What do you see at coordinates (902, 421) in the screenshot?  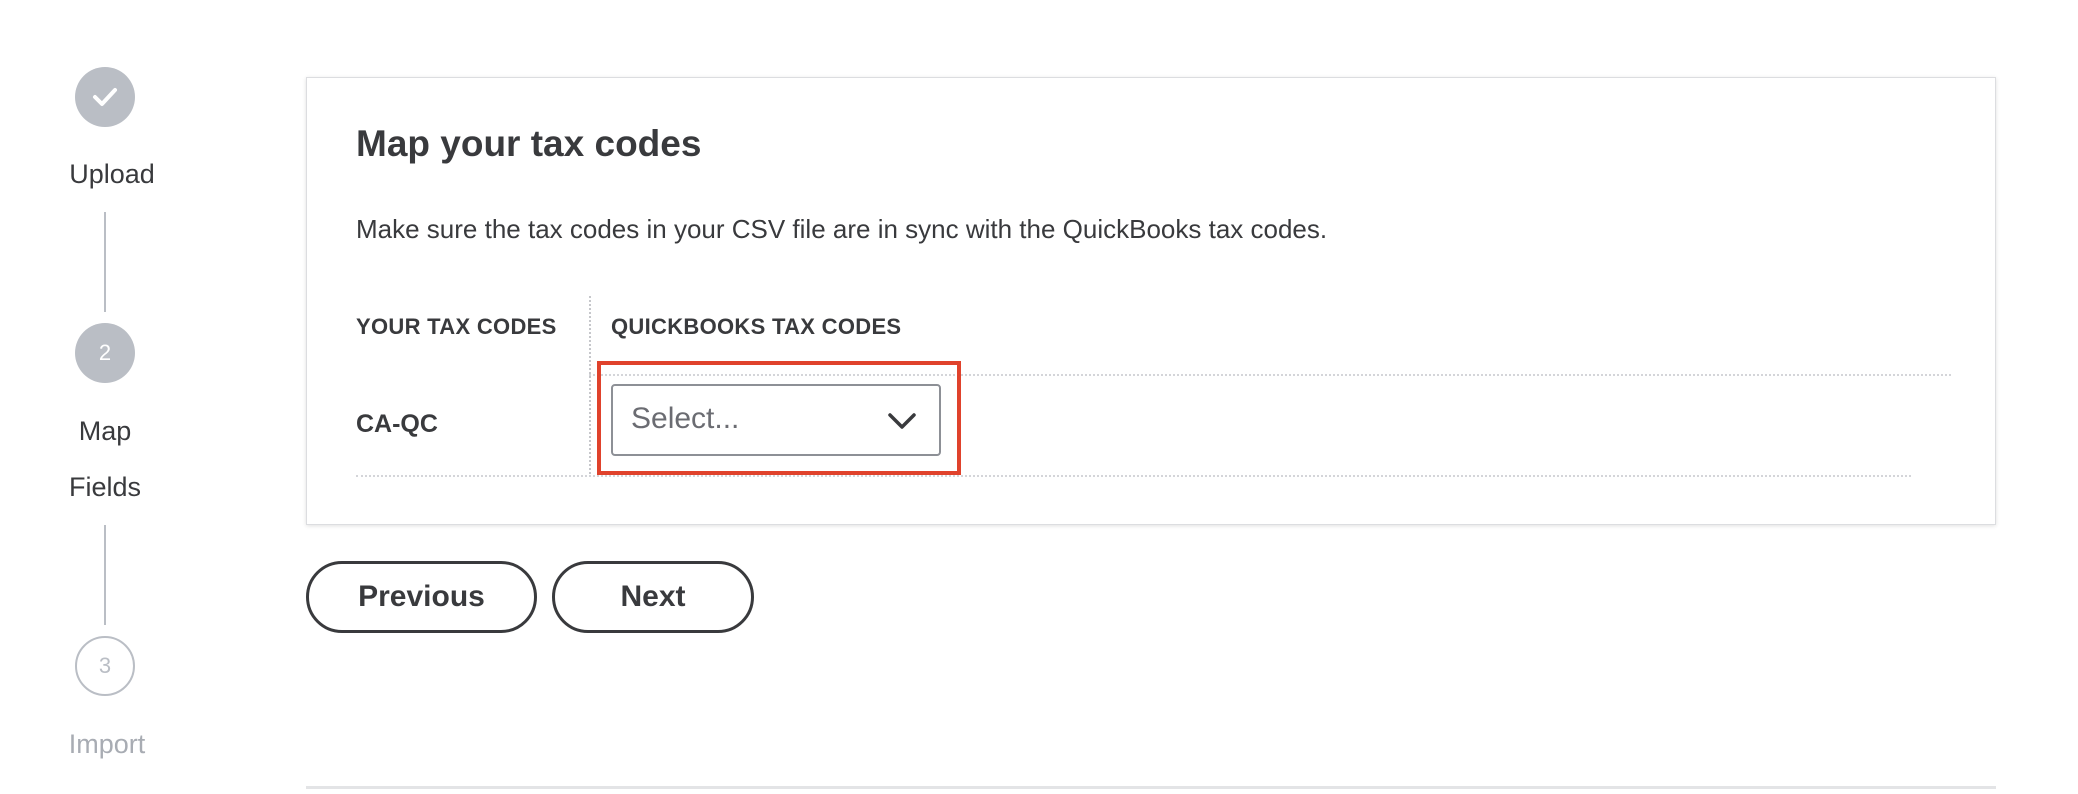 I see `chevron-down-icon` at bounding box center [902, 421].